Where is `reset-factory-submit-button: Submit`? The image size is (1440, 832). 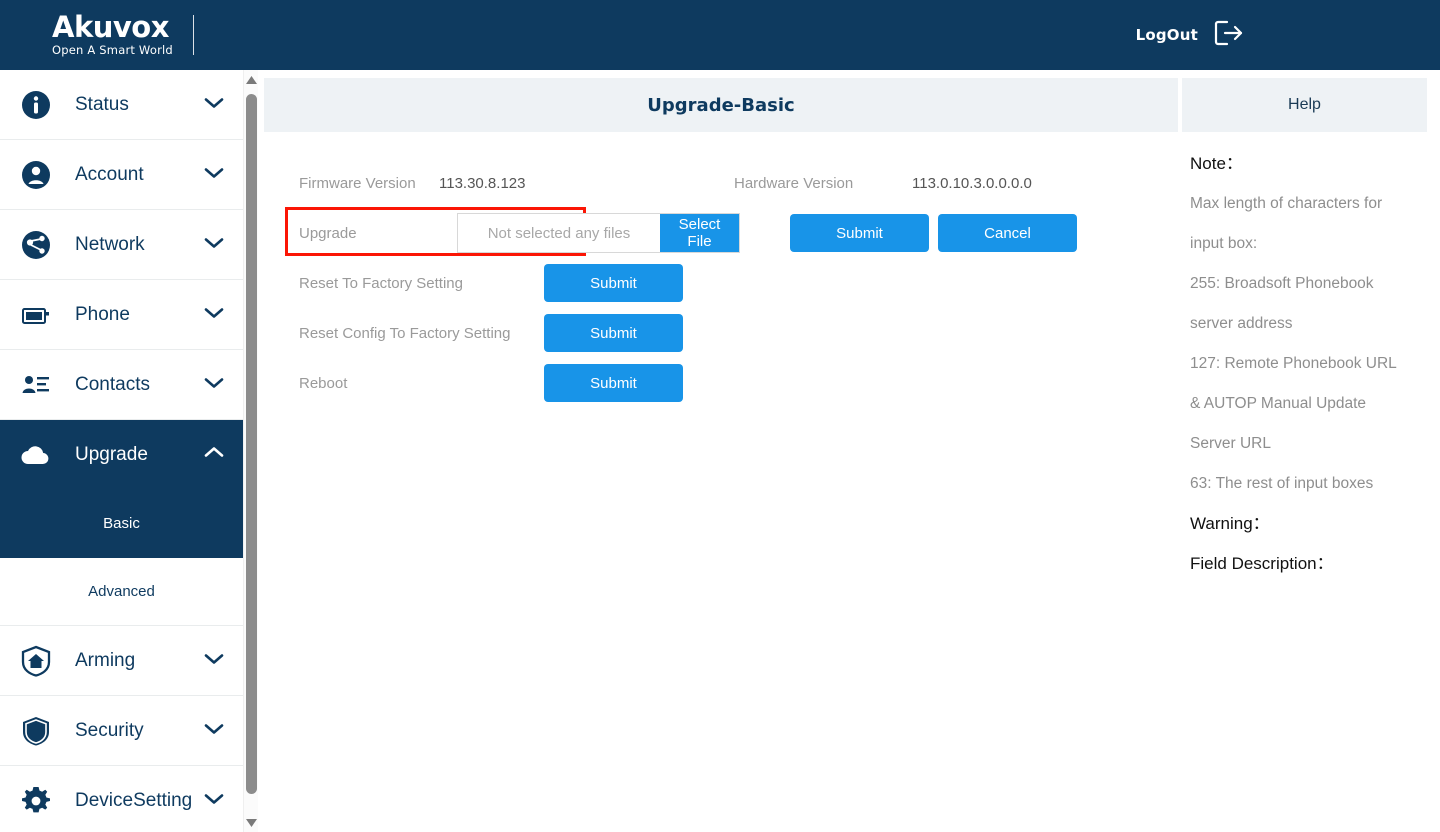
reset-factory-submit-button: Submit is located at coordinates (613, 283).